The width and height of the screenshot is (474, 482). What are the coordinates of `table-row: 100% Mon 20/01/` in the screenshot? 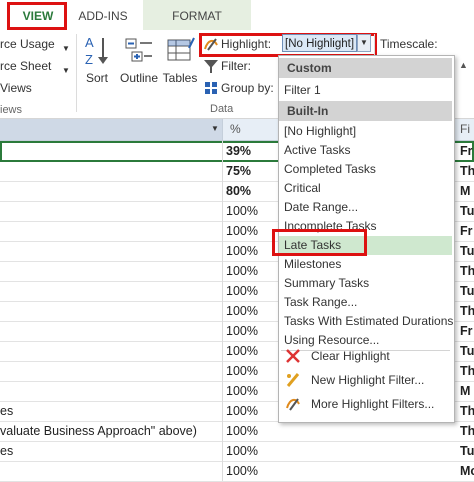 It's located at (237, 471).